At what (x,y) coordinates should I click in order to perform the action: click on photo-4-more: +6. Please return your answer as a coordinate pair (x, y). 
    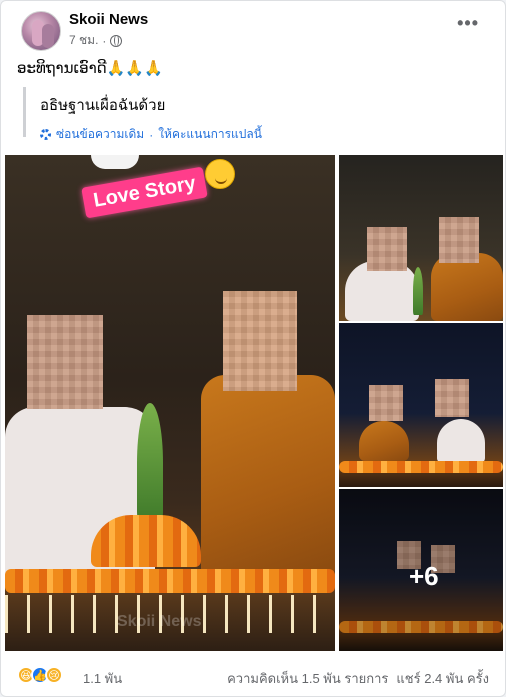
    Looking at the image, I should click on (421, 570).